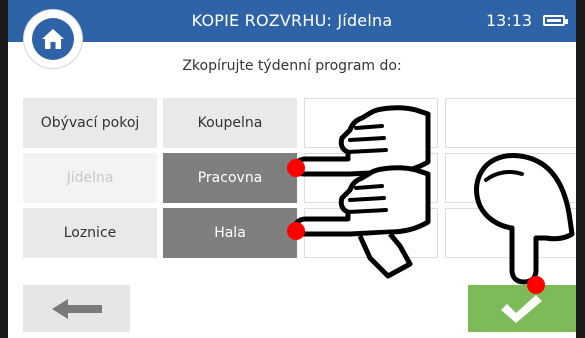  Describe the element at coordinates (509, 20) in the screenshot. I see `clock: 13:13` at that location.